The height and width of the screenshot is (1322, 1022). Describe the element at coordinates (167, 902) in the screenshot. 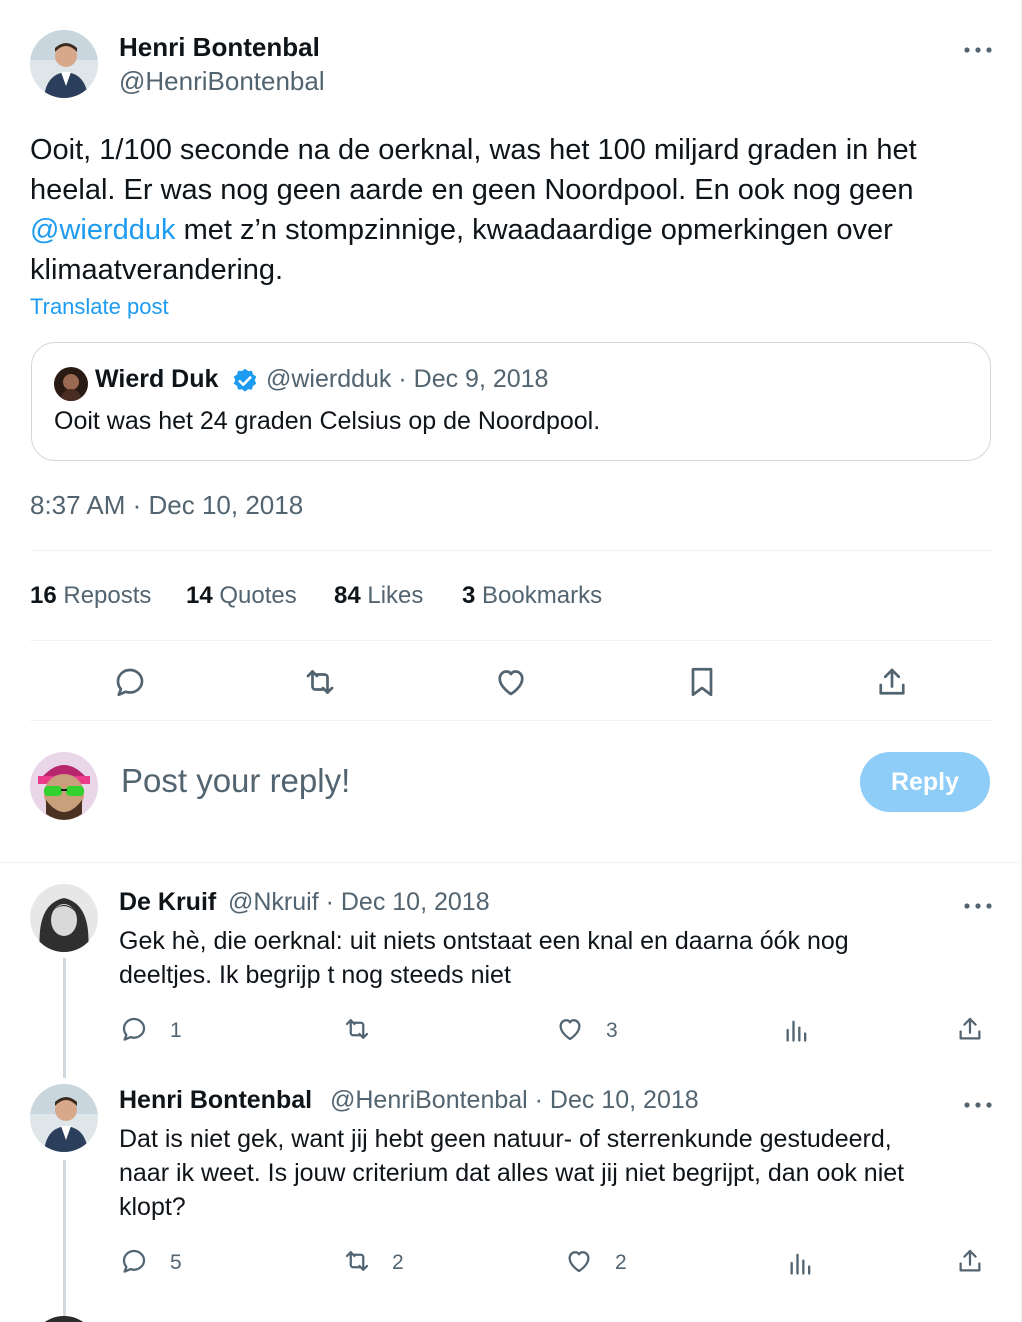

I see `reply-author-name: De Kruif` at that location.